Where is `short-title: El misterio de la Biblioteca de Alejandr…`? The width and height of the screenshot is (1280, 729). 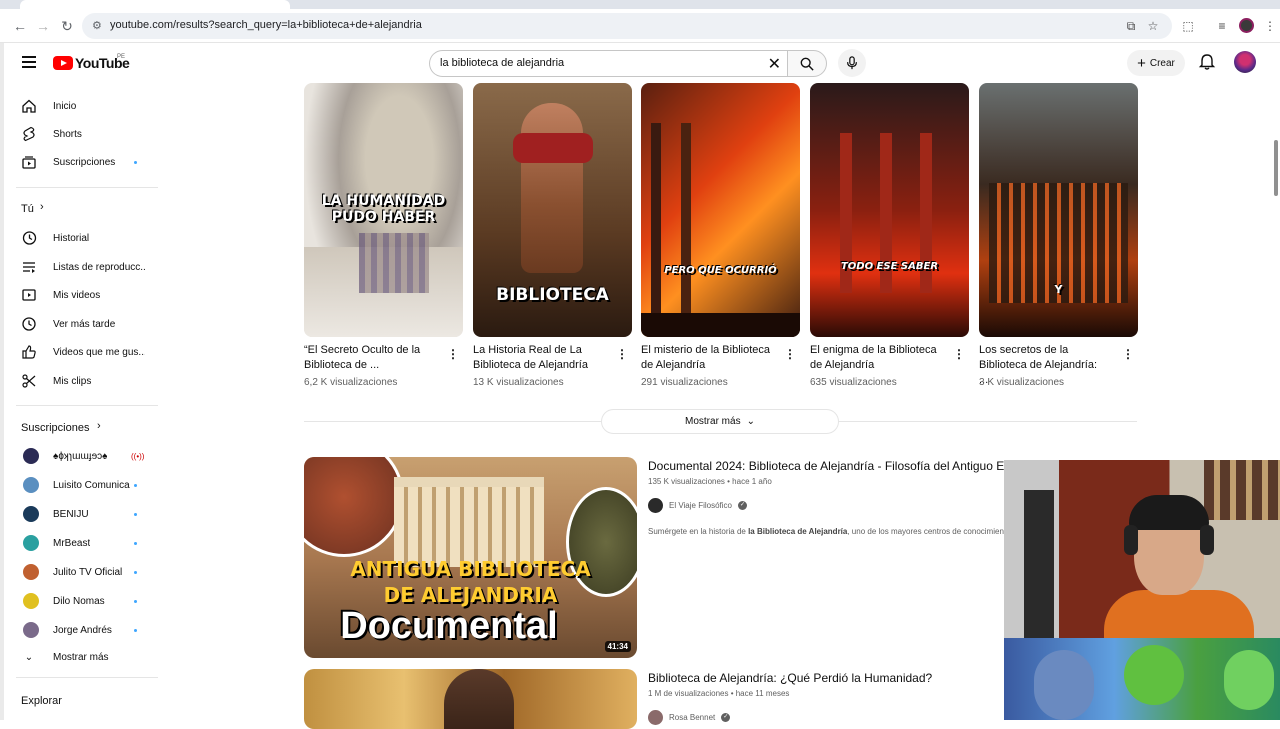
short-title: El misterio de la Biblioteca de Alejandr… is located at coordinates (706, 358).